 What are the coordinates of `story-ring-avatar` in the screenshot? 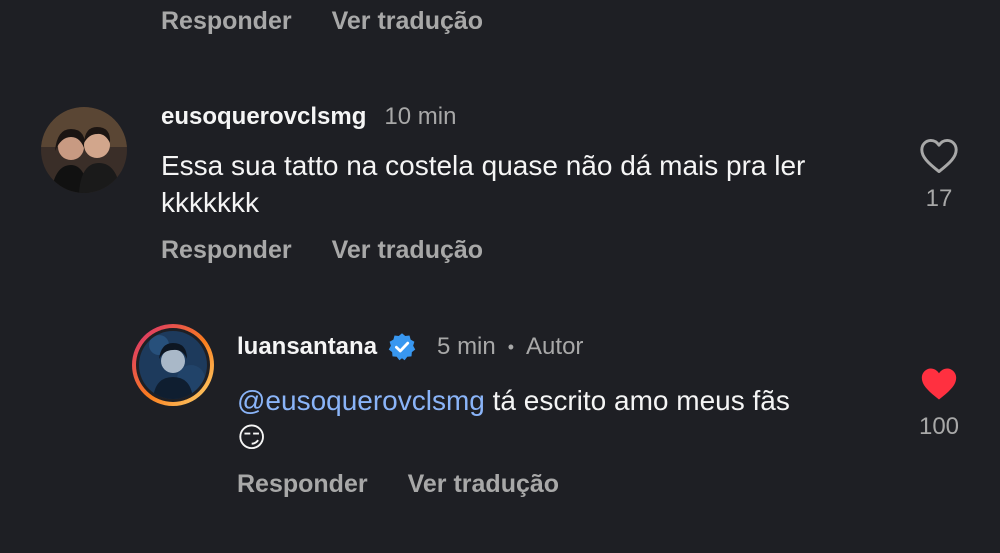 It's located at (173, 365).